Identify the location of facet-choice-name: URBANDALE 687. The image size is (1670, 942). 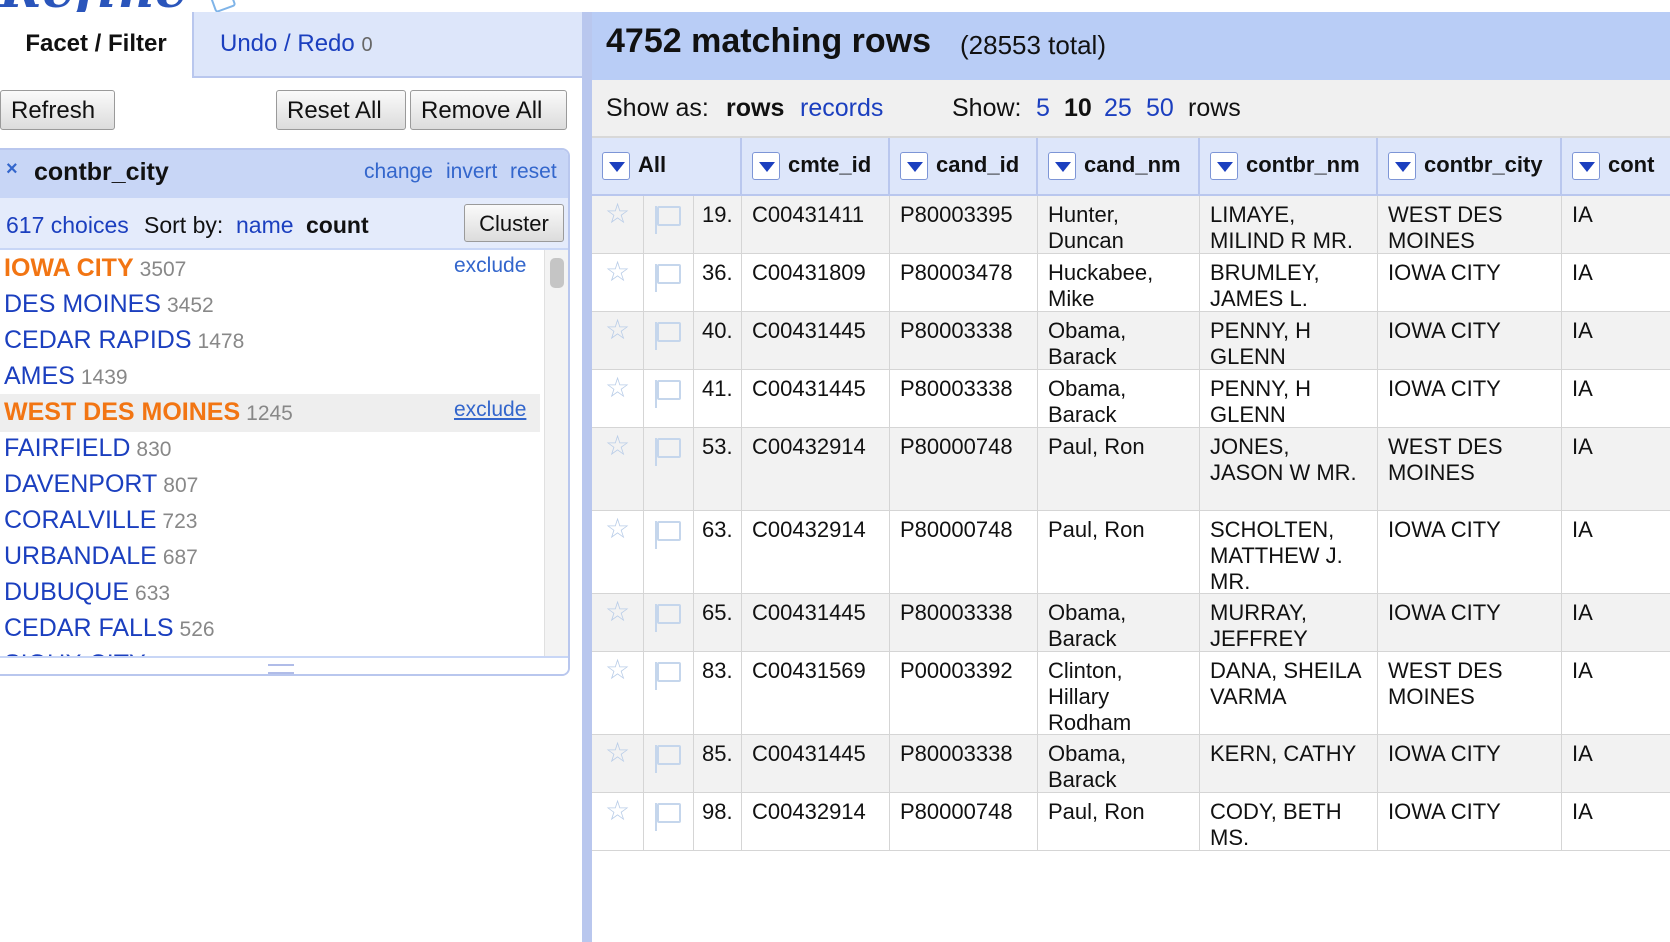
(101, 556).